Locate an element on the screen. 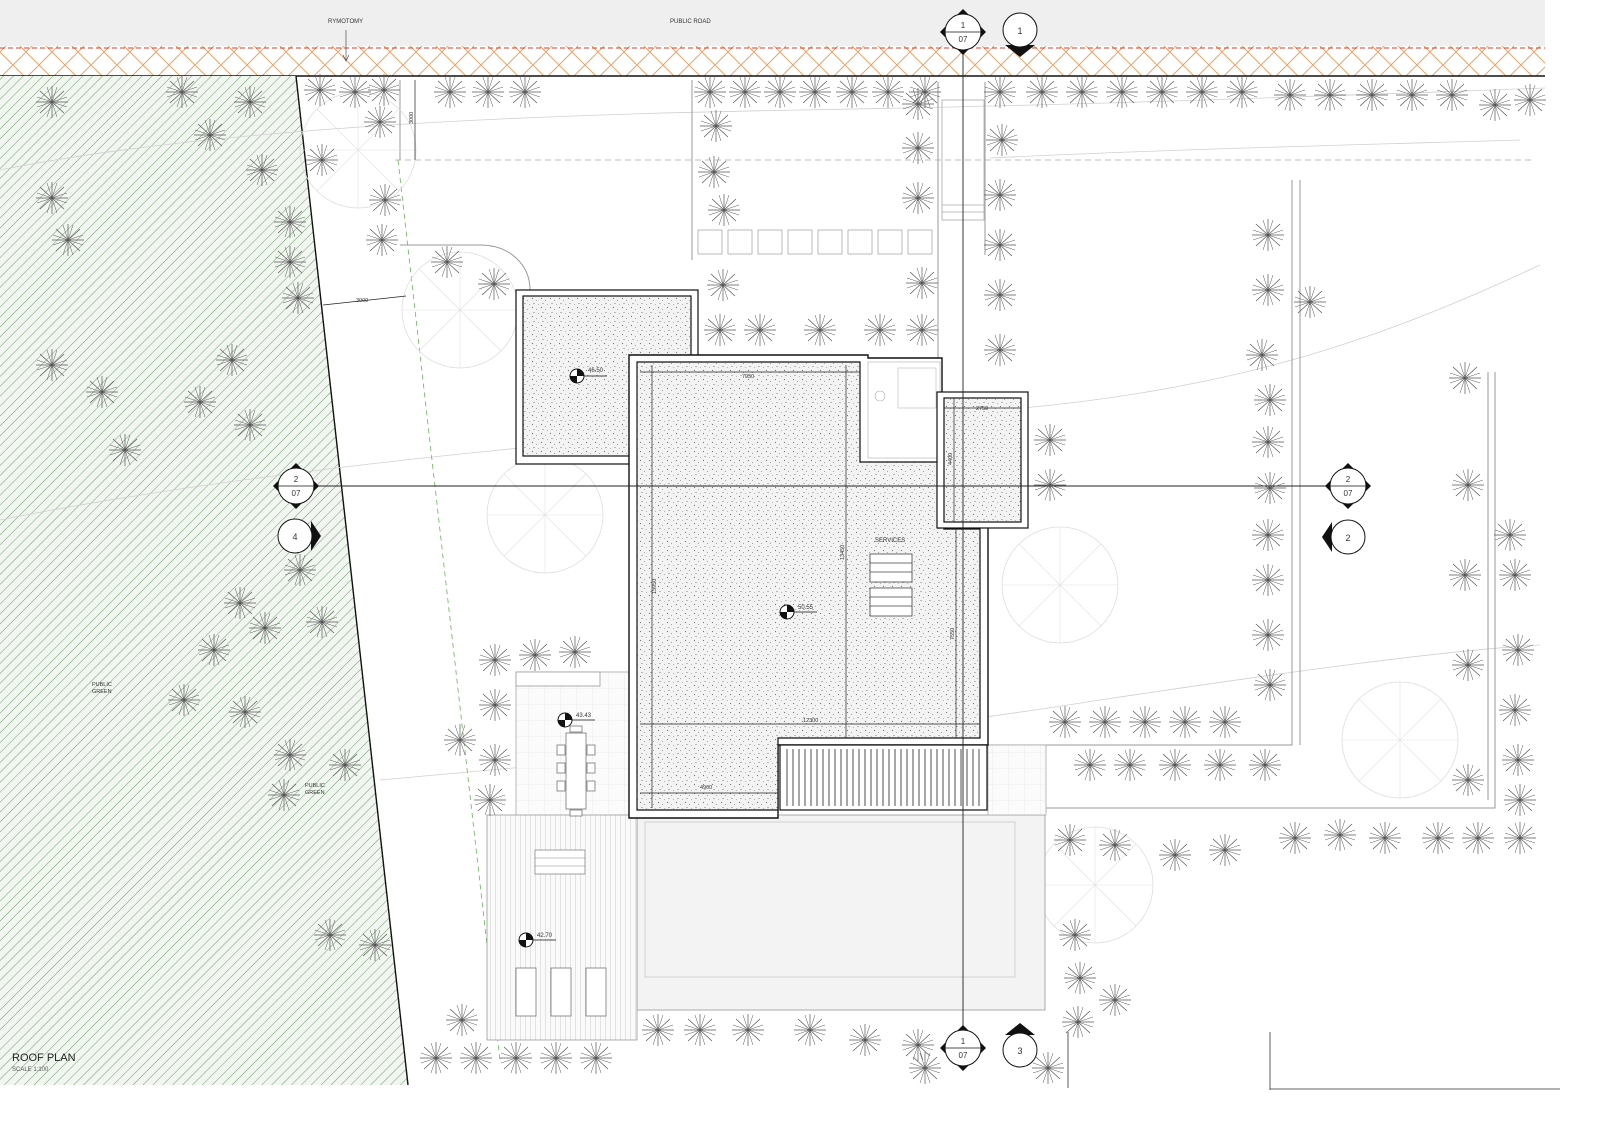  driveway-pavers is located at coordinates (841, 177).